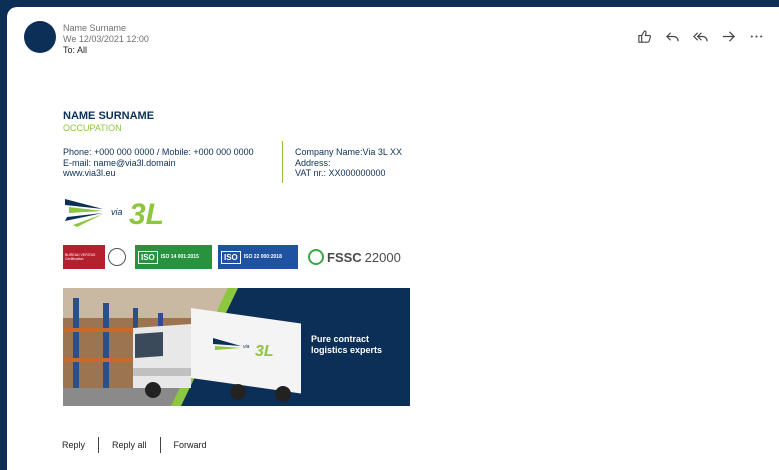 The image size is (779, 470). I want to click on iso-22000-badge: ISO ISO 22 000:2018, so click(258, 257).